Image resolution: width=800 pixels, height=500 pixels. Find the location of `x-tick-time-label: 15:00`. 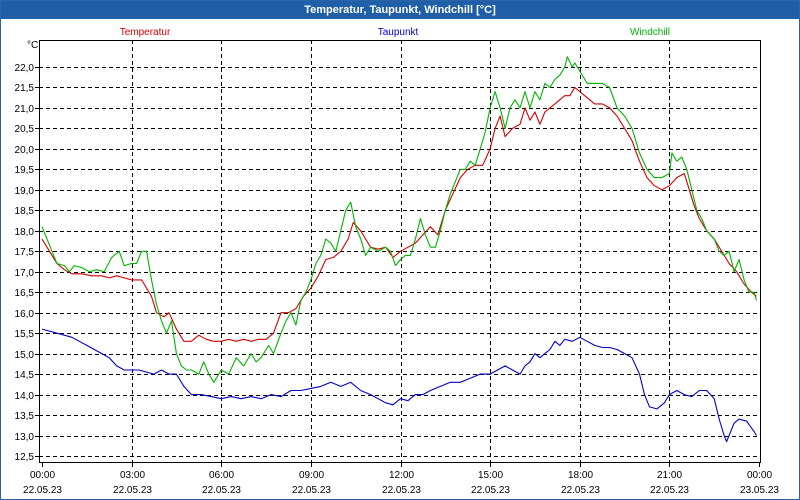

x-tick-time-label: 15:00 is located at coordinates (490, 475).